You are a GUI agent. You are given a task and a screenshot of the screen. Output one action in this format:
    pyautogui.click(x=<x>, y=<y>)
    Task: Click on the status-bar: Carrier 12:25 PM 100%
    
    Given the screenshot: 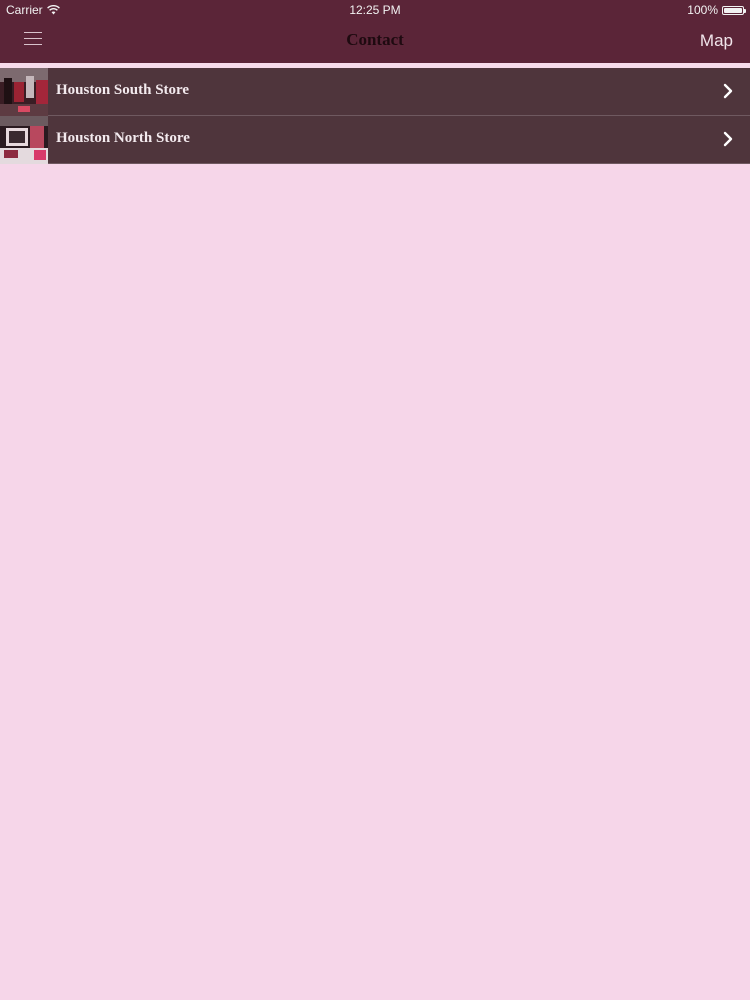 What is the action you would take?
    pyautogui.click(x=375, y=10)
    